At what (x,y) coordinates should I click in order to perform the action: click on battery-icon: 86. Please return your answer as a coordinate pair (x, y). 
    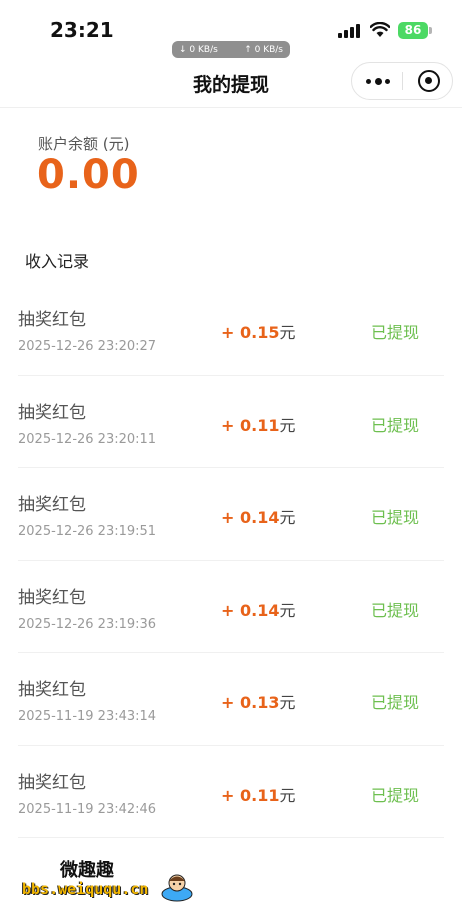
    Looking at the image, I should click on (413, 30).